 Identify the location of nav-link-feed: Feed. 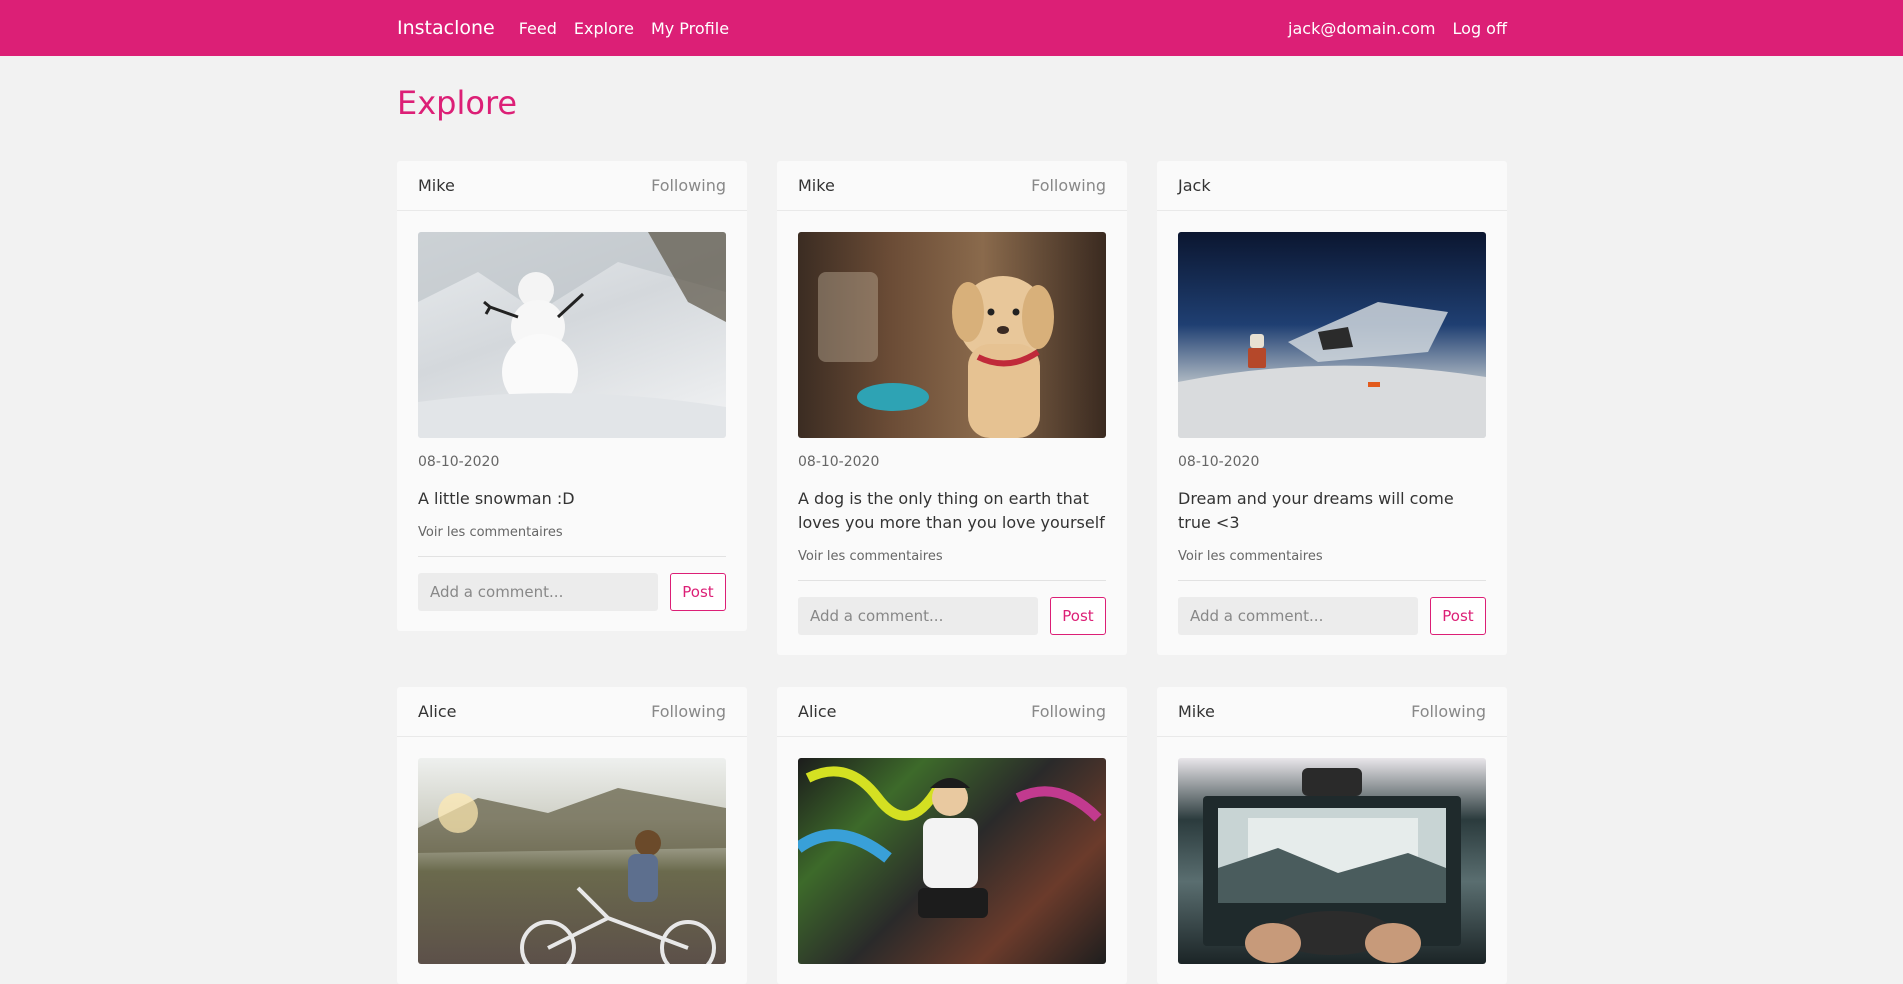
(538, 28).